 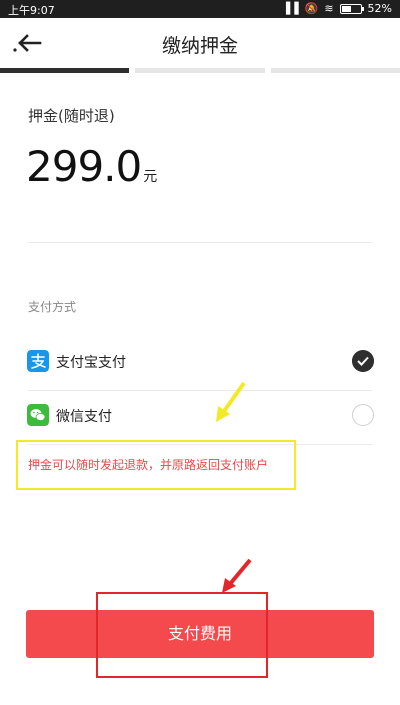 I want to click on signal-icon: ▐▐, so click(x=290, y=8).